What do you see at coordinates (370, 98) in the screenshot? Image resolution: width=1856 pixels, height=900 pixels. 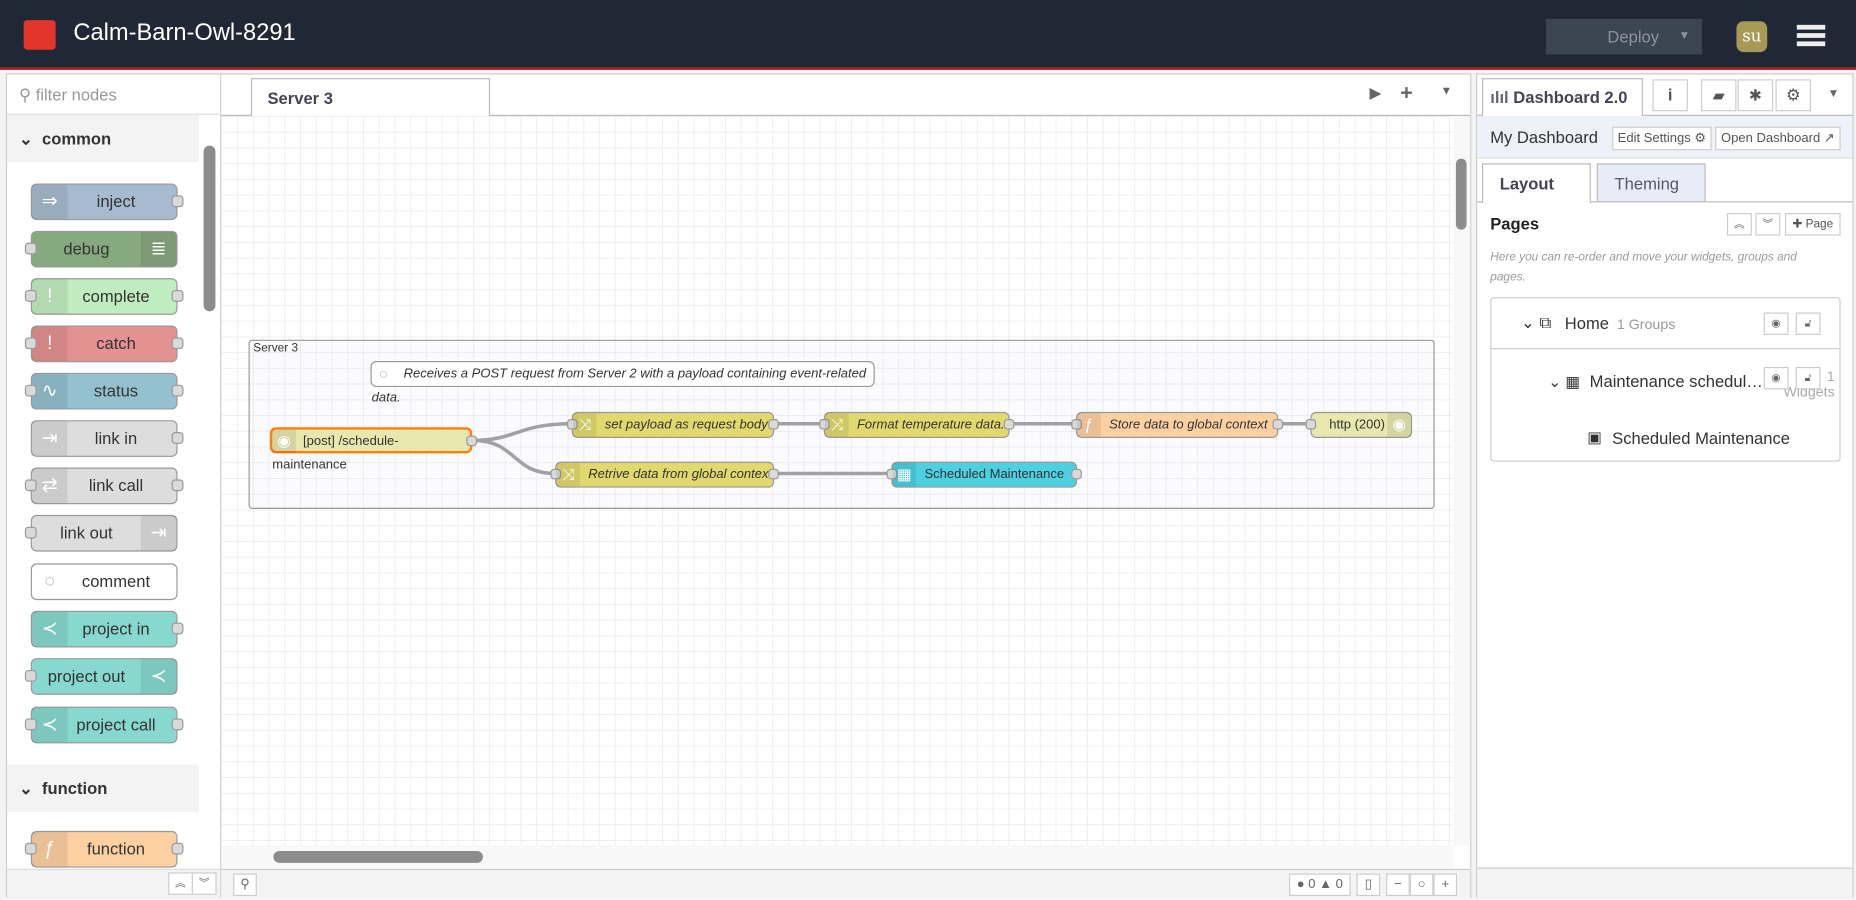 I see `tab-server-3: Server 3` at bounding box center [370, 98].